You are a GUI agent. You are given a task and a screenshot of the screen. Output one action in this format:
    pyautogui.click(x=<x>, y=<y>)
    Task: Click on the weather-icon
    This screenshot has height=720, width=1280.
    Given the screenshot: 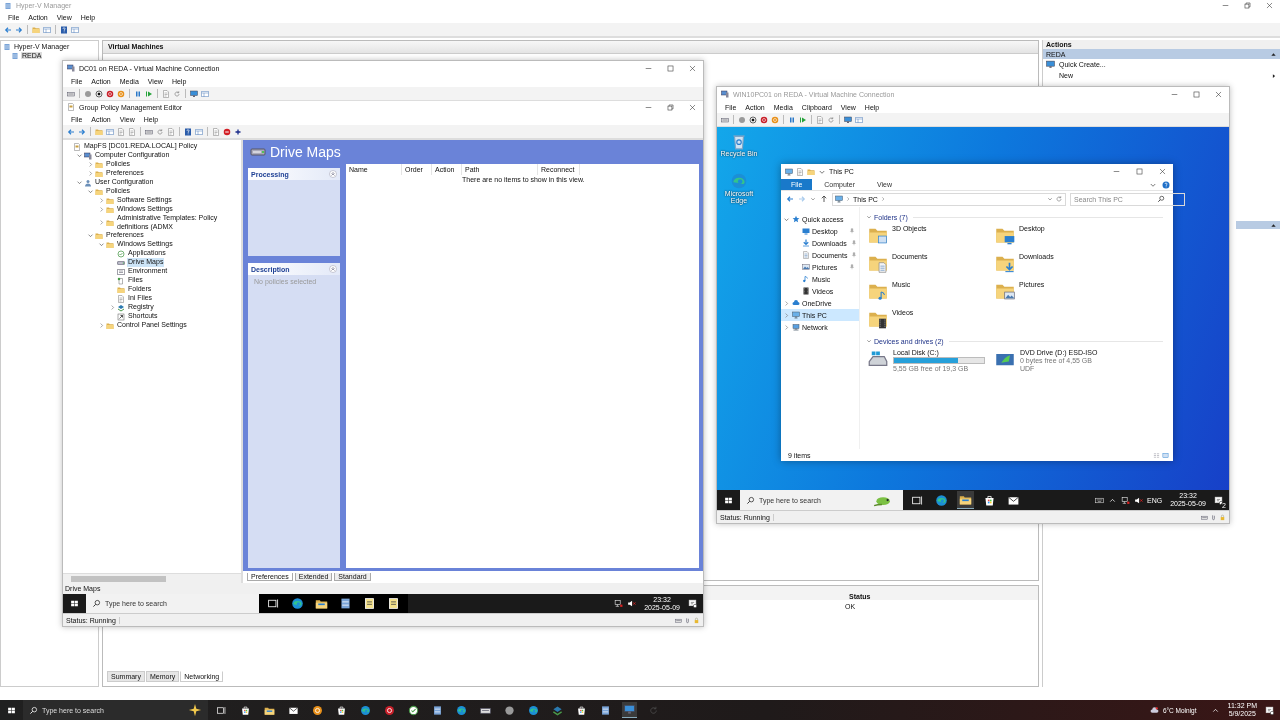 What is the action you would take?
    pyautogui.click(x=1154, y=710)
    